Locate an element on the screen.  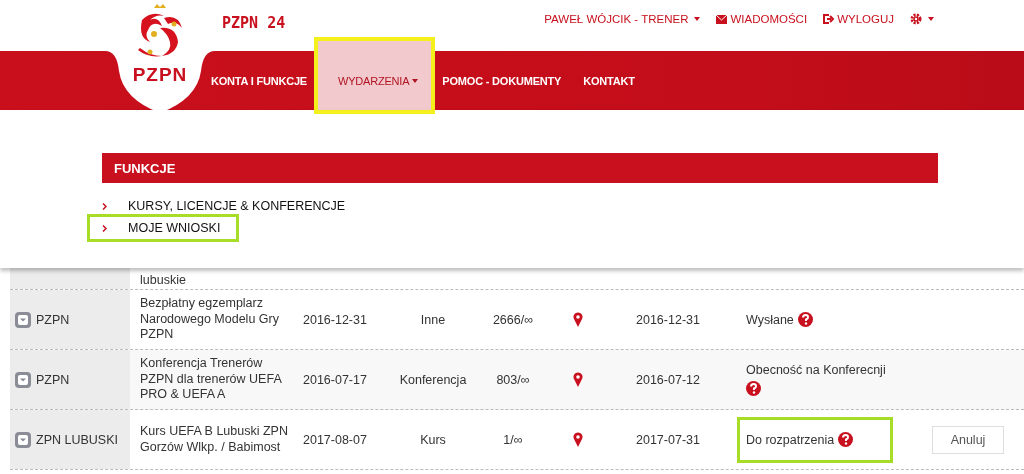
messages-link: WIADOMOŚCI is located at coordinates (762, 19).